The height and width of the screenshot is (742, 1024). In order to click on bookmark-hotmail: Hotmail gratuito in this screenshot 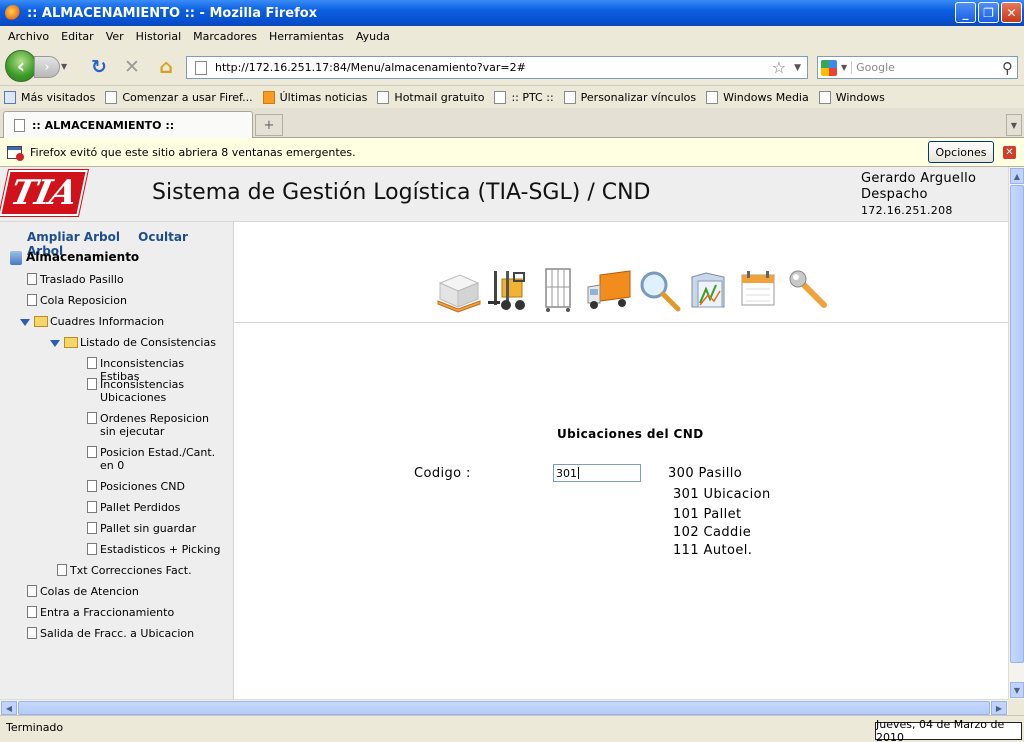, I will do `click(430, 97)`.